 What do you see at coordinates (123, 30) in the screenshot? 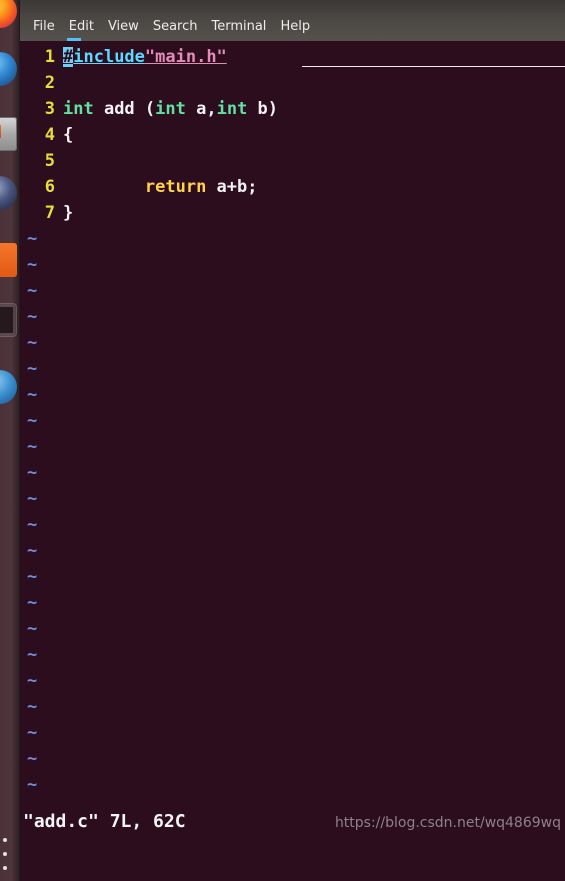
I see `menu-item-view: View` at bounding box center [123, 30].